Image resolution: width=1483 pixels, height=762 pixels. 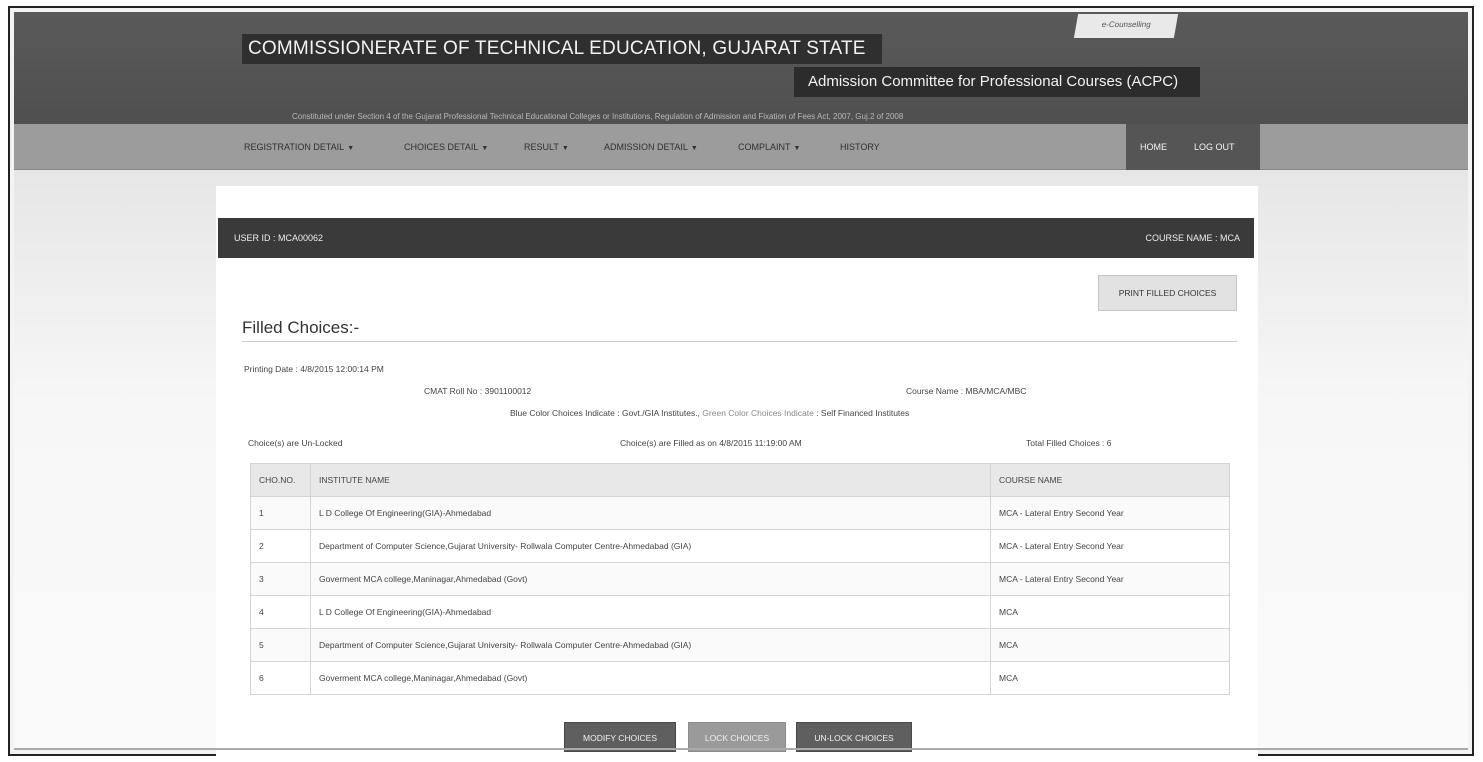 What do you see at coordinates (650, 480) in the screenshot?
I see `column-header: INSTITUTE NAME` at bounding box center [650, 480].